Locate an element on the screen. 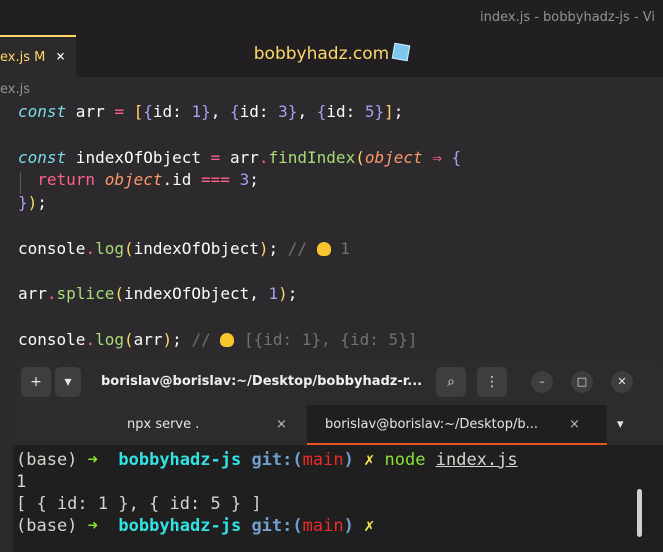 The height and width of the screenshot is (552, 663). new-tab-button: + is located at coordinates (36, 382).